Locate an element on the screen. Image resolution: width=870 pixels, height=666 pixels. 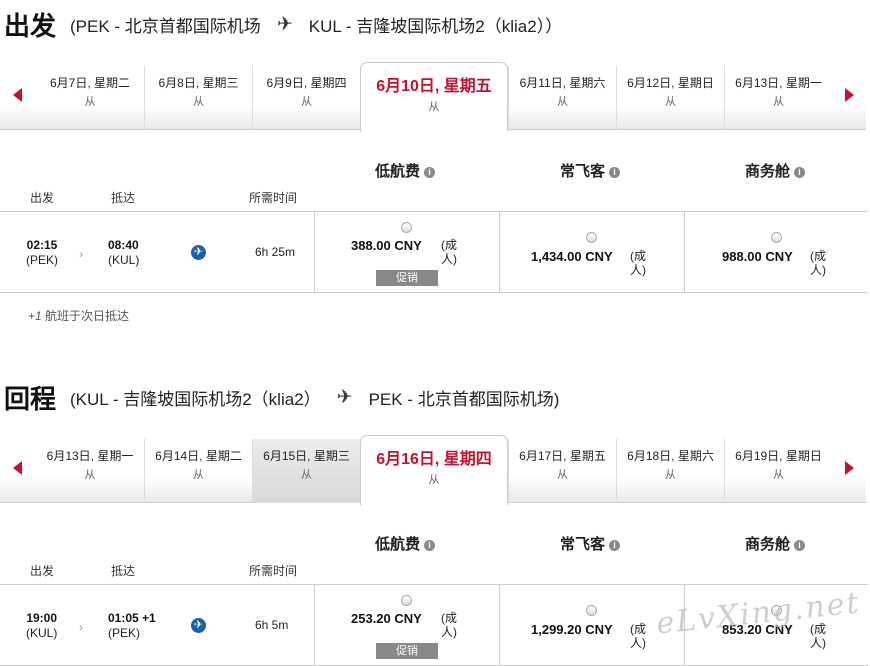
date-tab: 6月17日, 星期五 从 is located at coordinates (562, 471).